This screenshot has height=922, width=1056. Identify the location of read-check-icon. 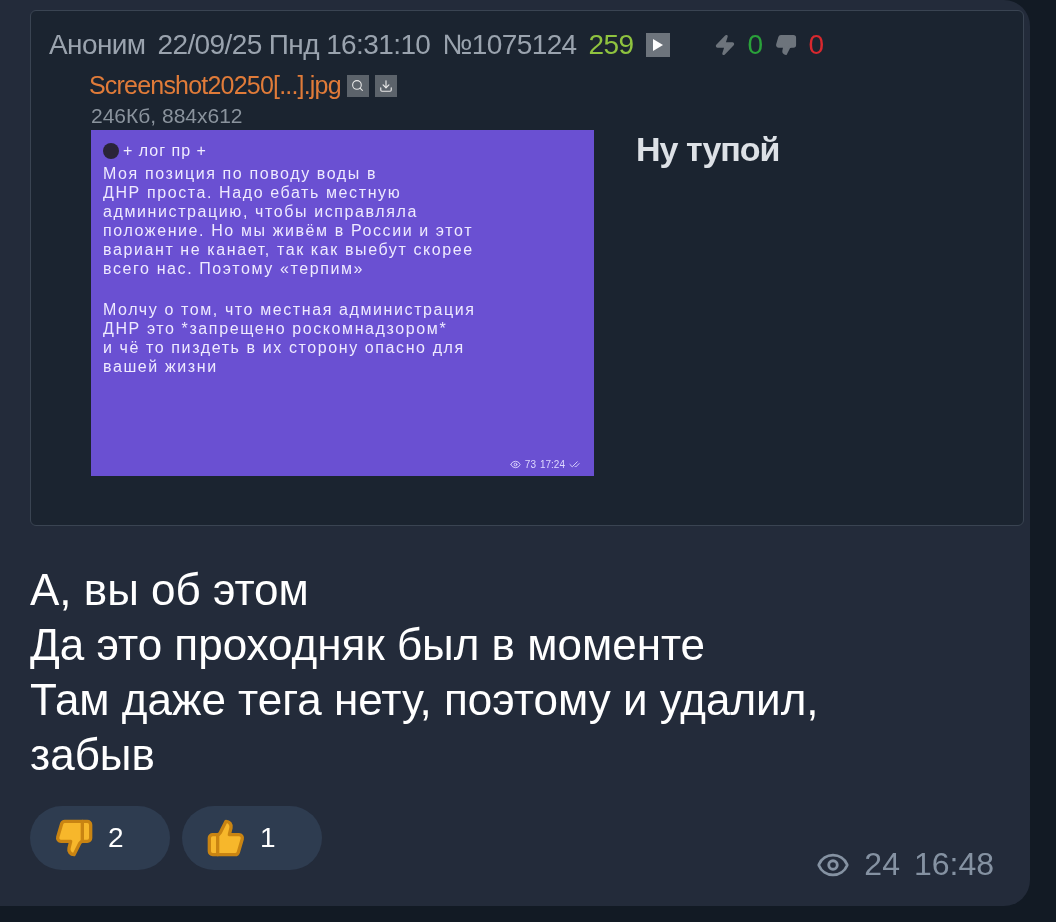
(574, 464).